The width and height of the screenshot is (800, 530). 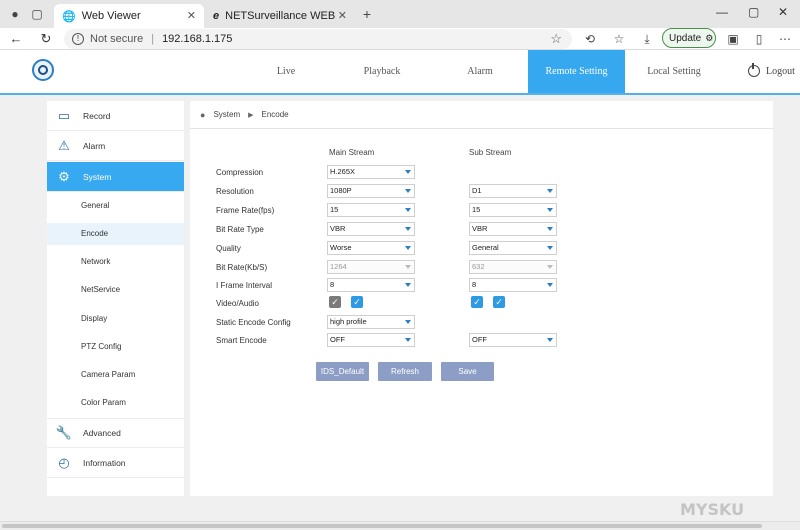 I want to click on update-icon: ⚙, so click(x=709, y=37).